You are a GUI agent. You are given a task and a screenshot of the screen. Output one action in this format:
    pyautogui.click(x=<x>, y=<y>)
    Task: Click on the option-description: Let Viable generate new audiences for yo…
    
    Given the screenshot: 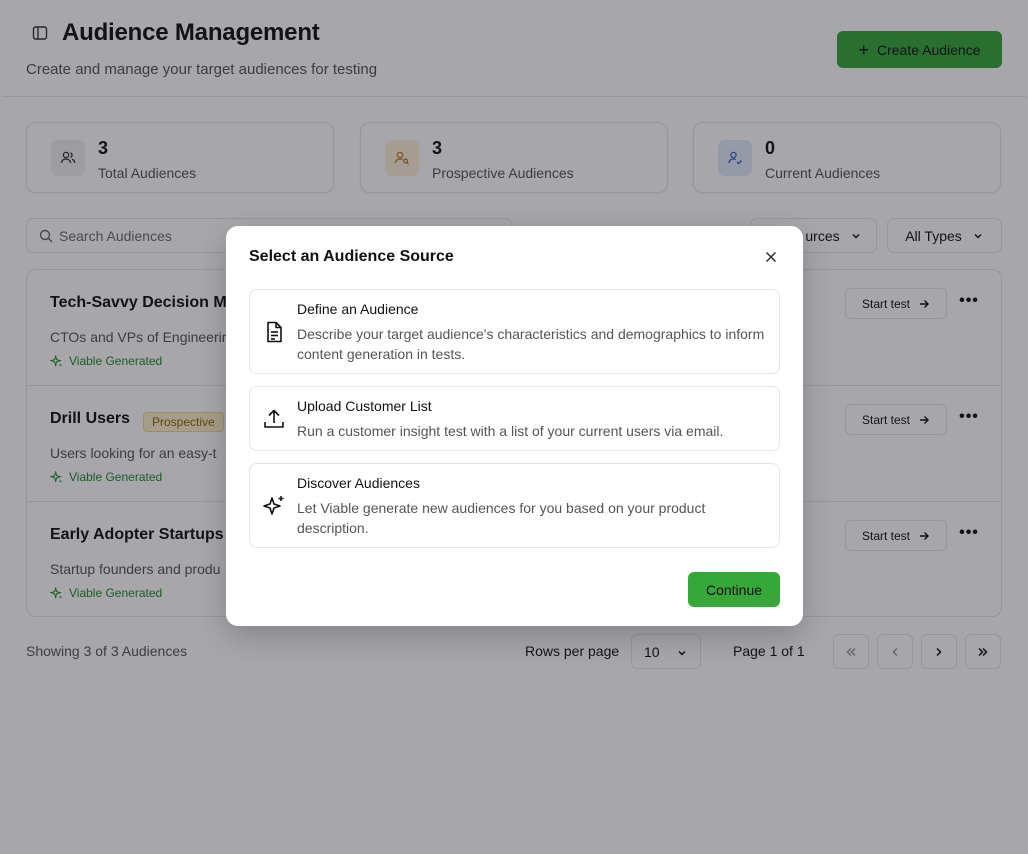 What is the action you would take?
    pyautogui.click(x=501, y=518)
    